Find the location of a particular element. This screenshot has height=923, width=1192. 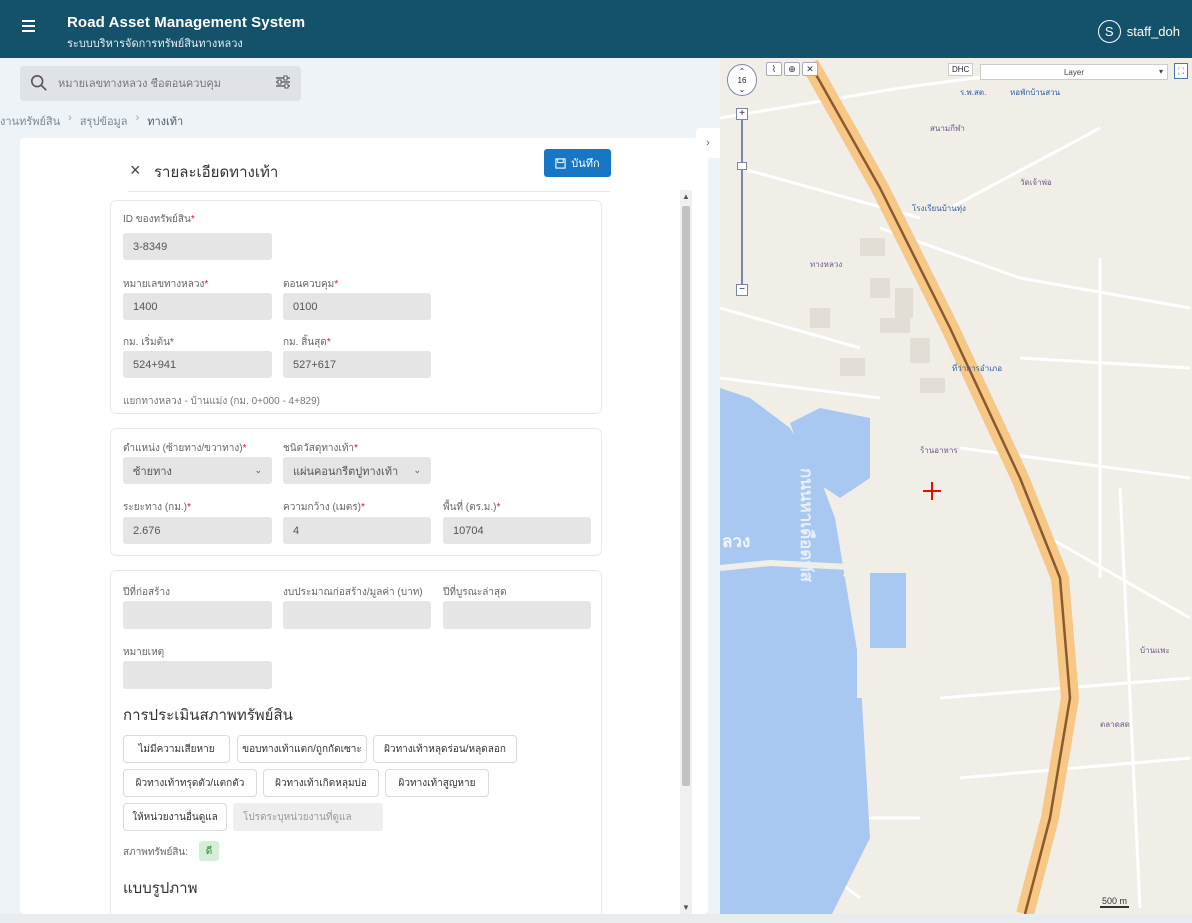

search-input is located at coordinates (166, 83).